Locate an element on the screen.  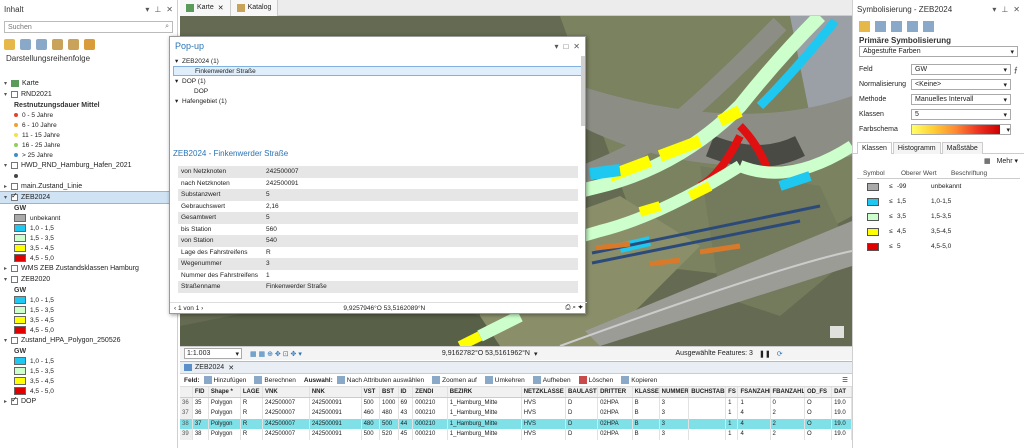
class-label: 1,0-1,5 is located at coordinates (956, 201).